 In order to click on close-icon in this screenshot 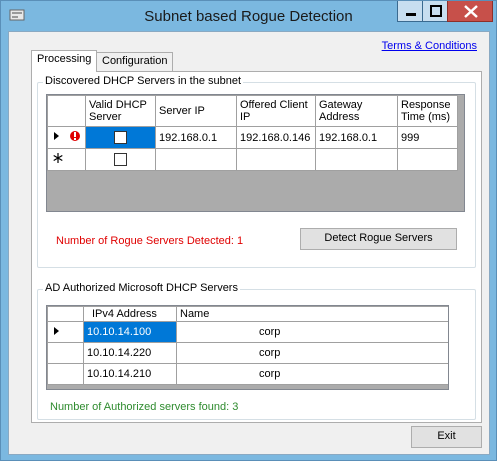, I will do `click(471, 11)`.